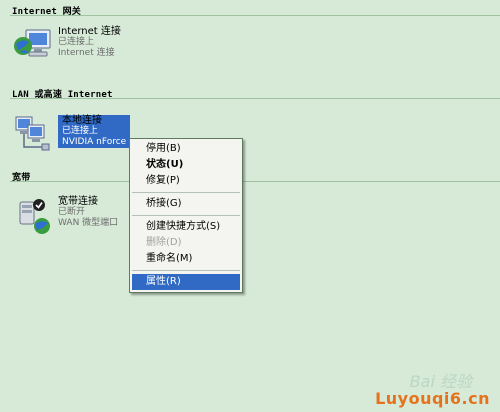 Image resolution: width=500 pixels, height=412 pixels. I want to click on connection-device: NVIDIA nForce, so click(94, 142).